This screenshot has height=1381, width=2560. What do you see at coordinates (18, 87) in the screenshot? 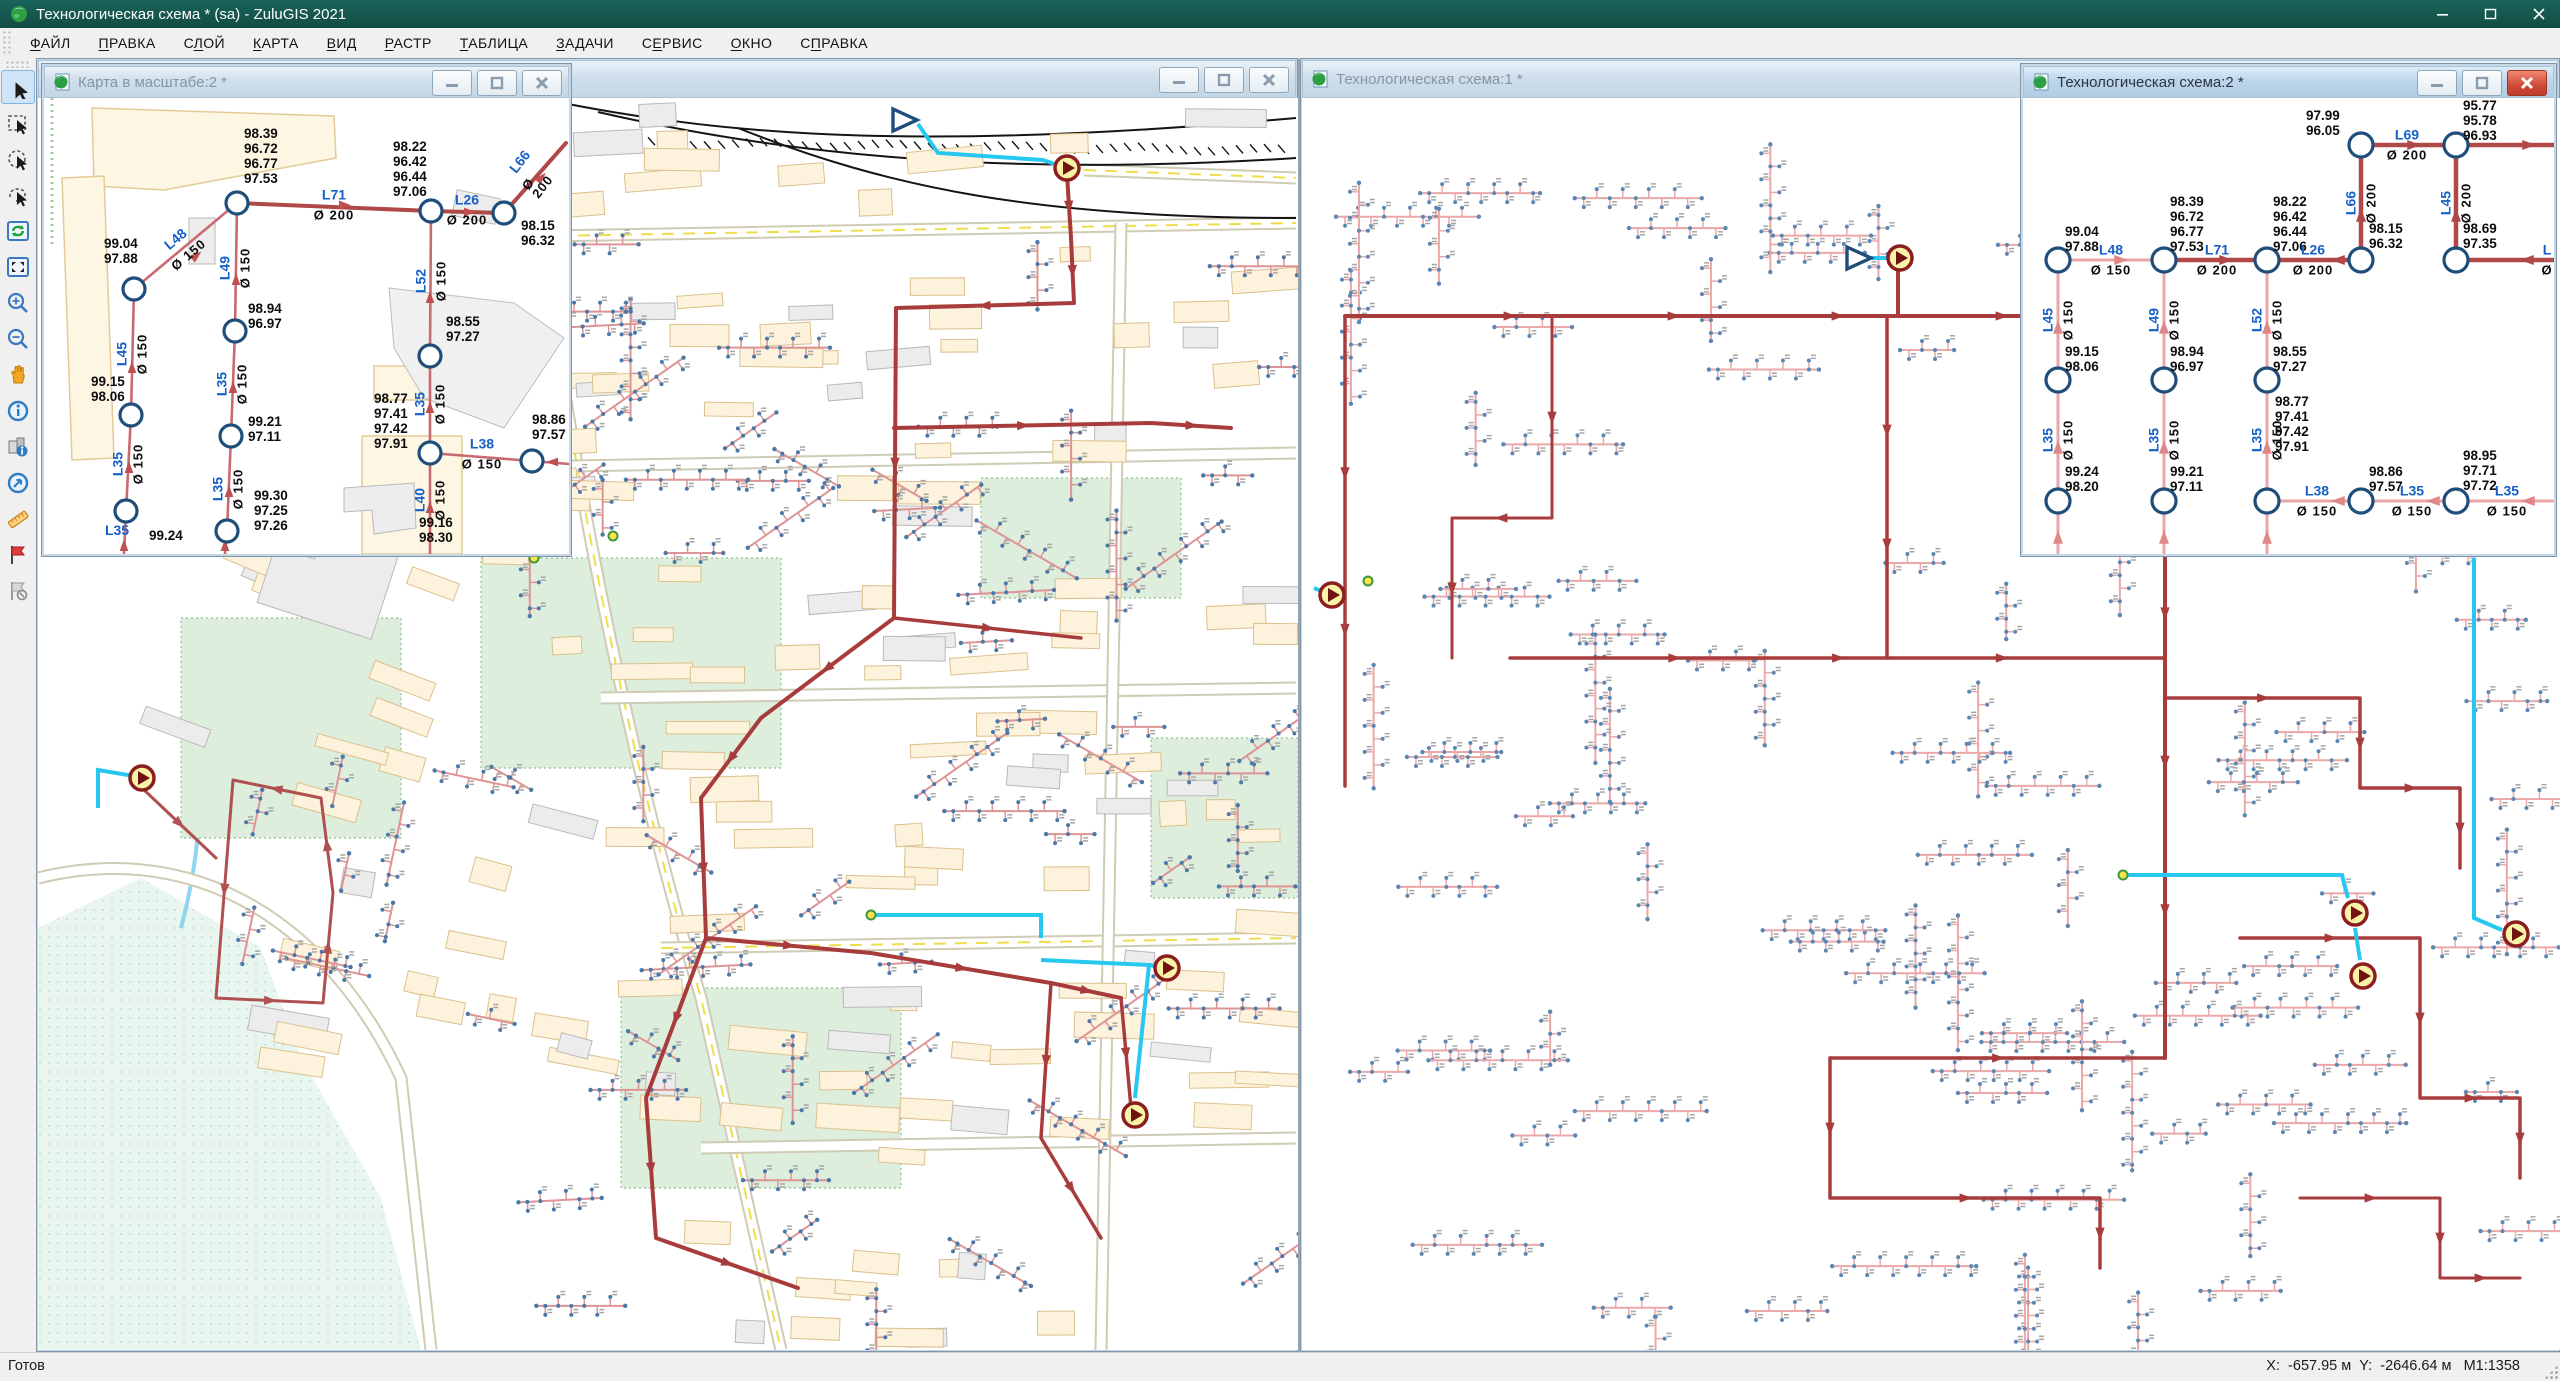
I see `select-tool` at bounding box center [18, 87].